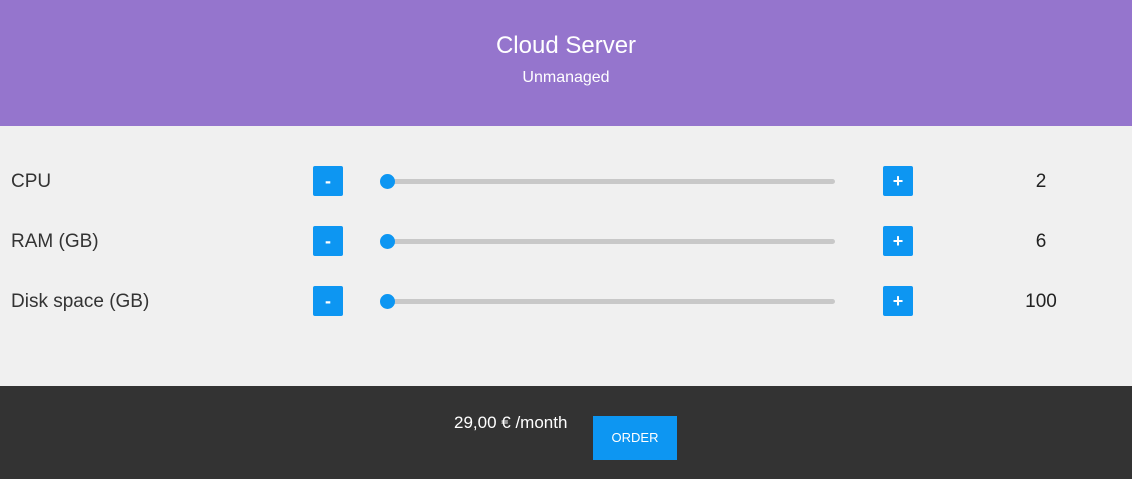 This screenshot has width=1132, height=479. Describe the element at coordinates (1041, 301) in the screenshot. I see `disk-value: 100` at that location.